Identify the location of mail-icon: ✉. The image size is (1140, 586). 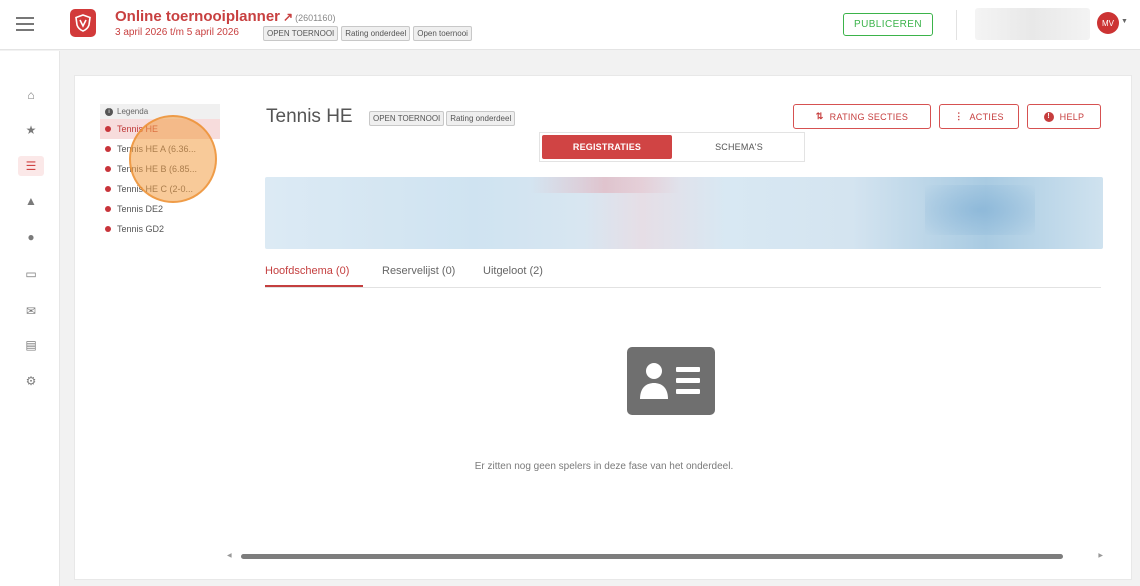
(31, 311).